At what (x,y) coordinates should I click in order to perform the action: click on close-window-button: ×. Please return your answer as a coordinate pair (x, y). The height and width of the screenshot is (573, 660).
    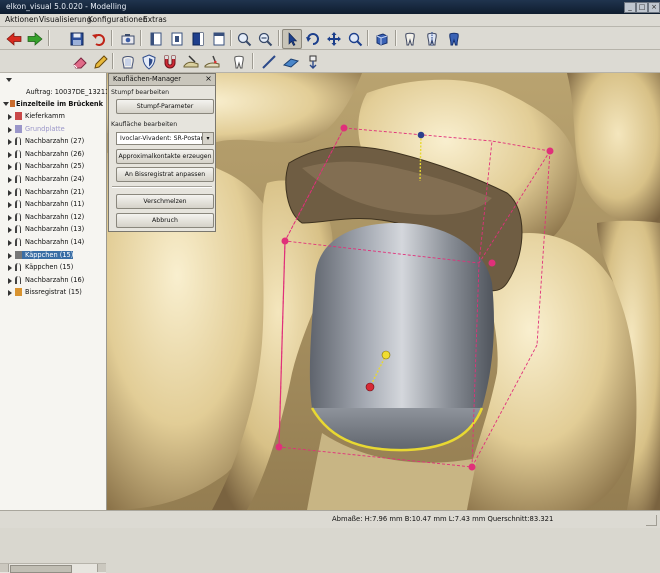
    Looking at the image, I should click on (654, 7).